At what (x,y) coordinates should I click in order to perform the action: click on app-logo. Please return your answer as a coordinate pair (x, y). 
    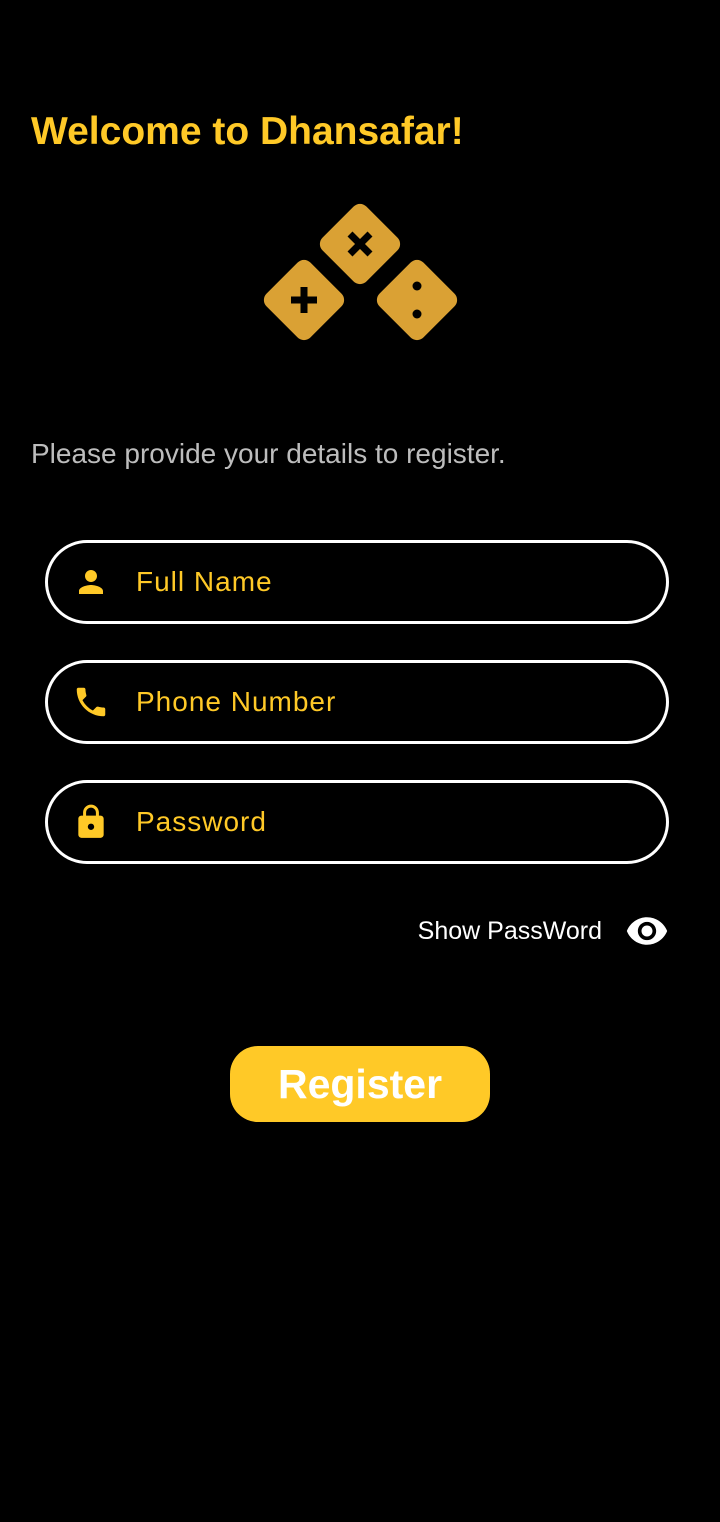
    Looking at the image, I should click on (361, 272).